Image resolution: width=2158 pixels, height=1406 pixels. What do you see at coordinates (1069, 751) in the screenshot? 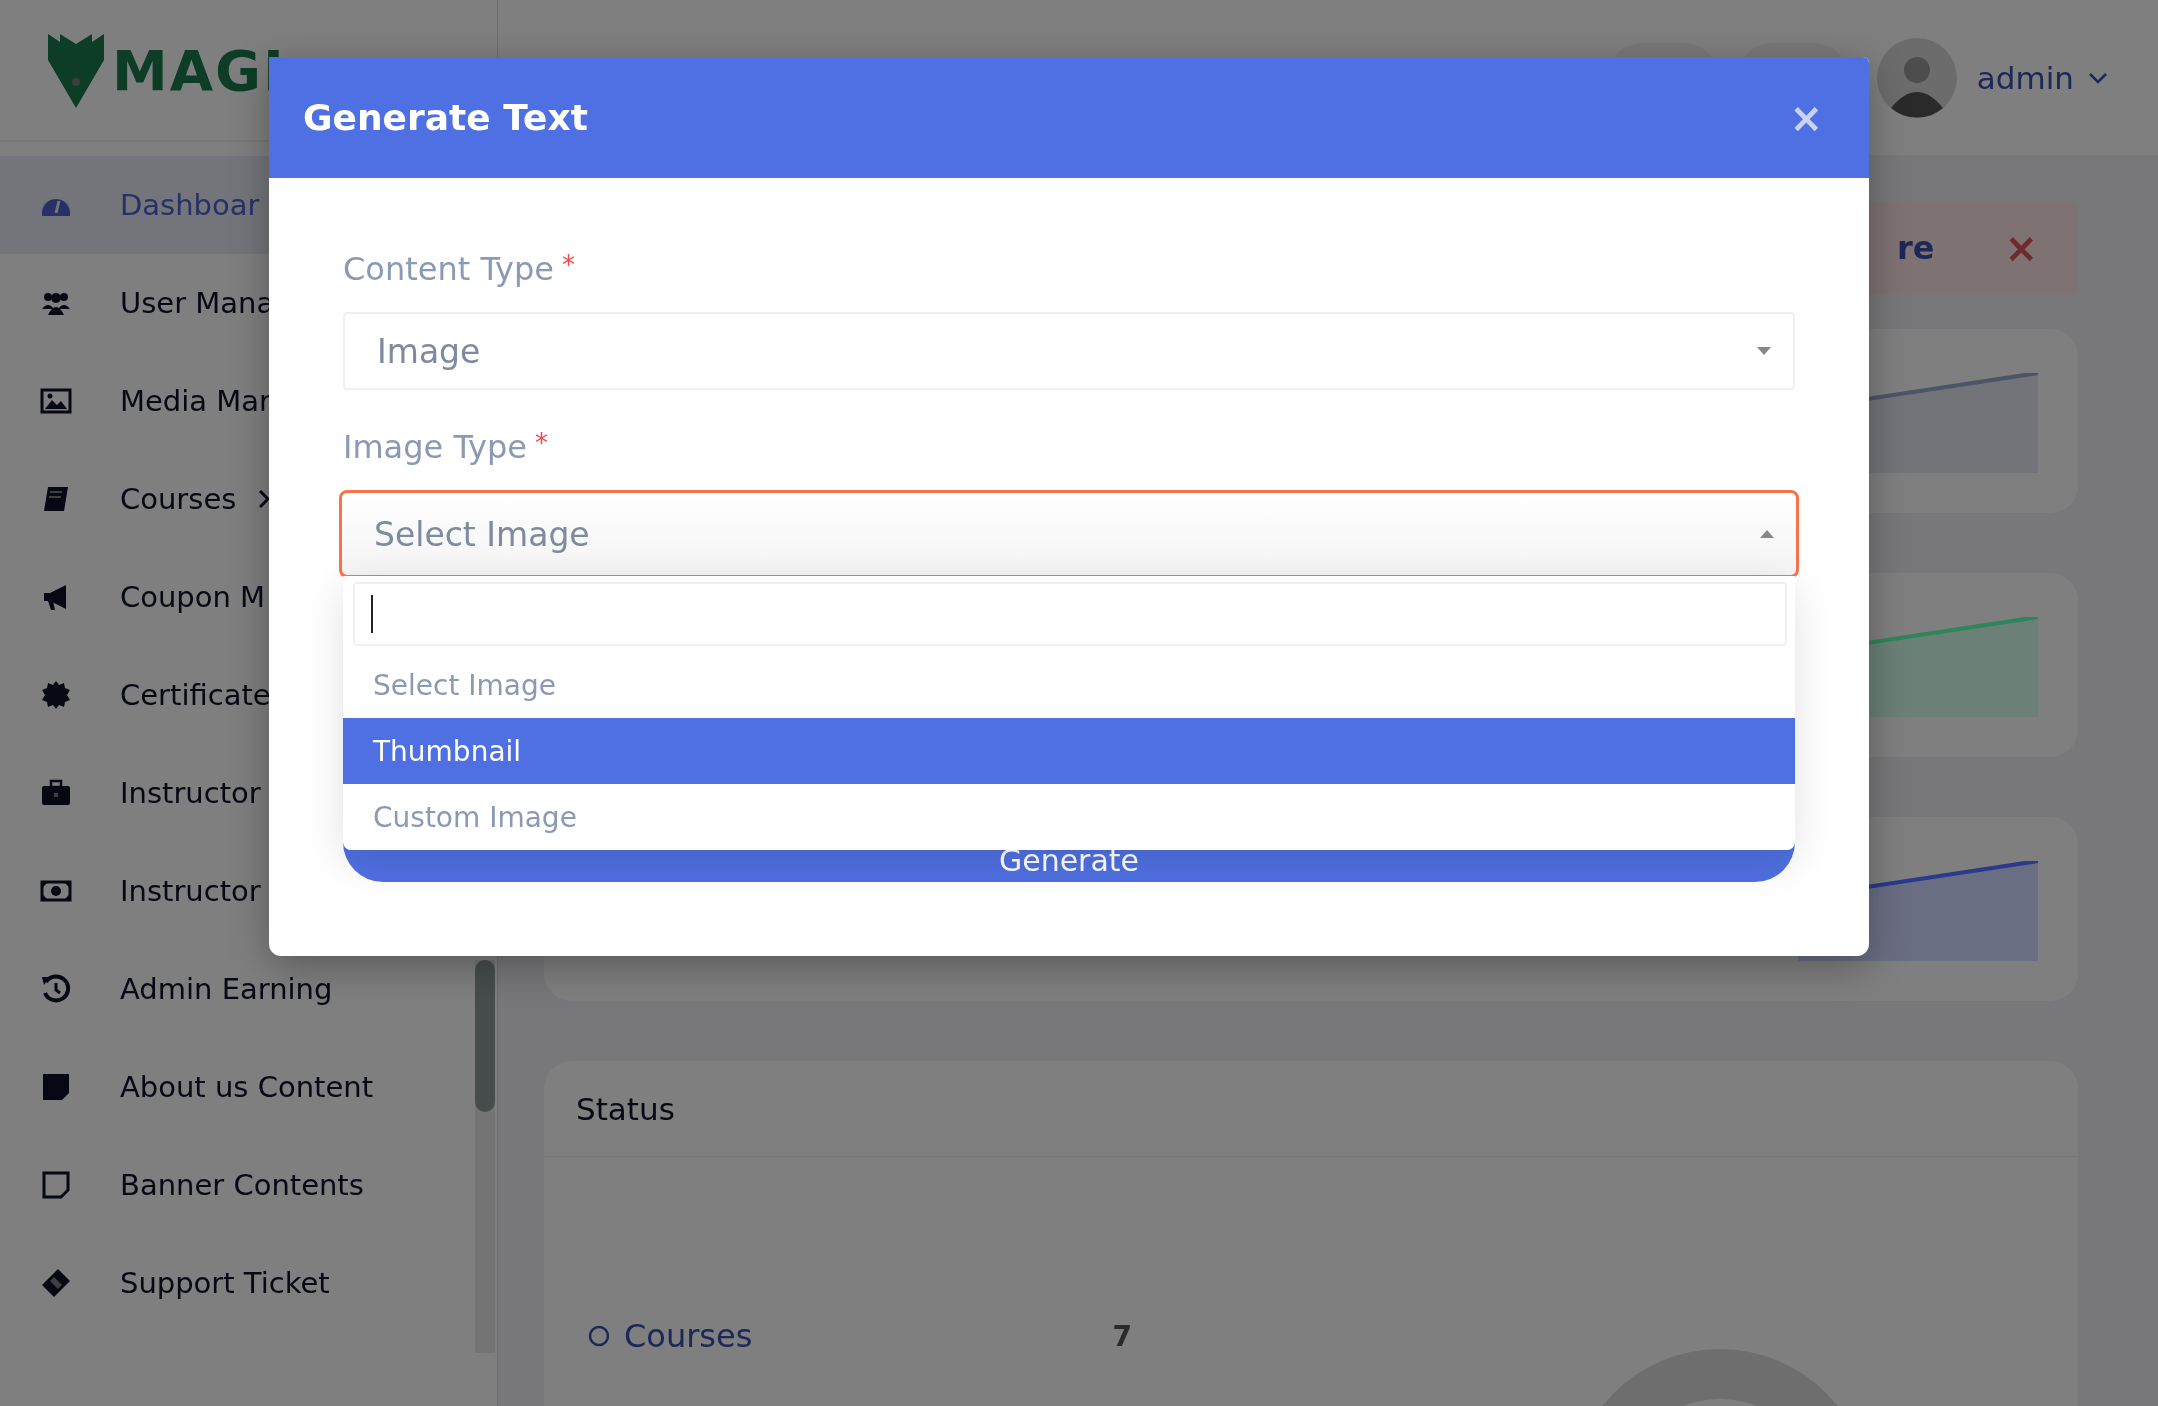
I see `dropdown-option: Thumbnail` at bounding box center [1069, 751].